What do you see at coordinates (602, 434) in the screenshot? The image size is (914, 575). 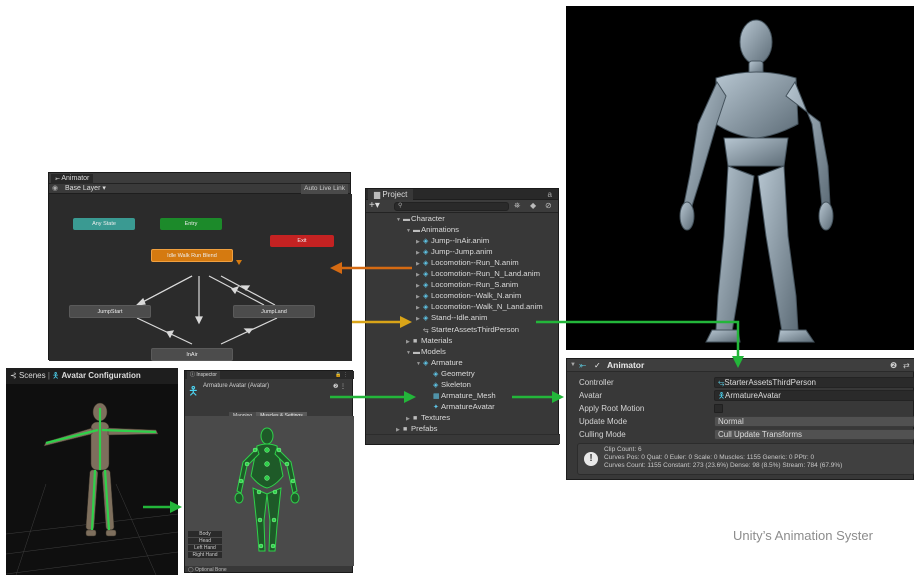 I see `culling-mode-label: Culling Mode` at bounding box center [602, 434].